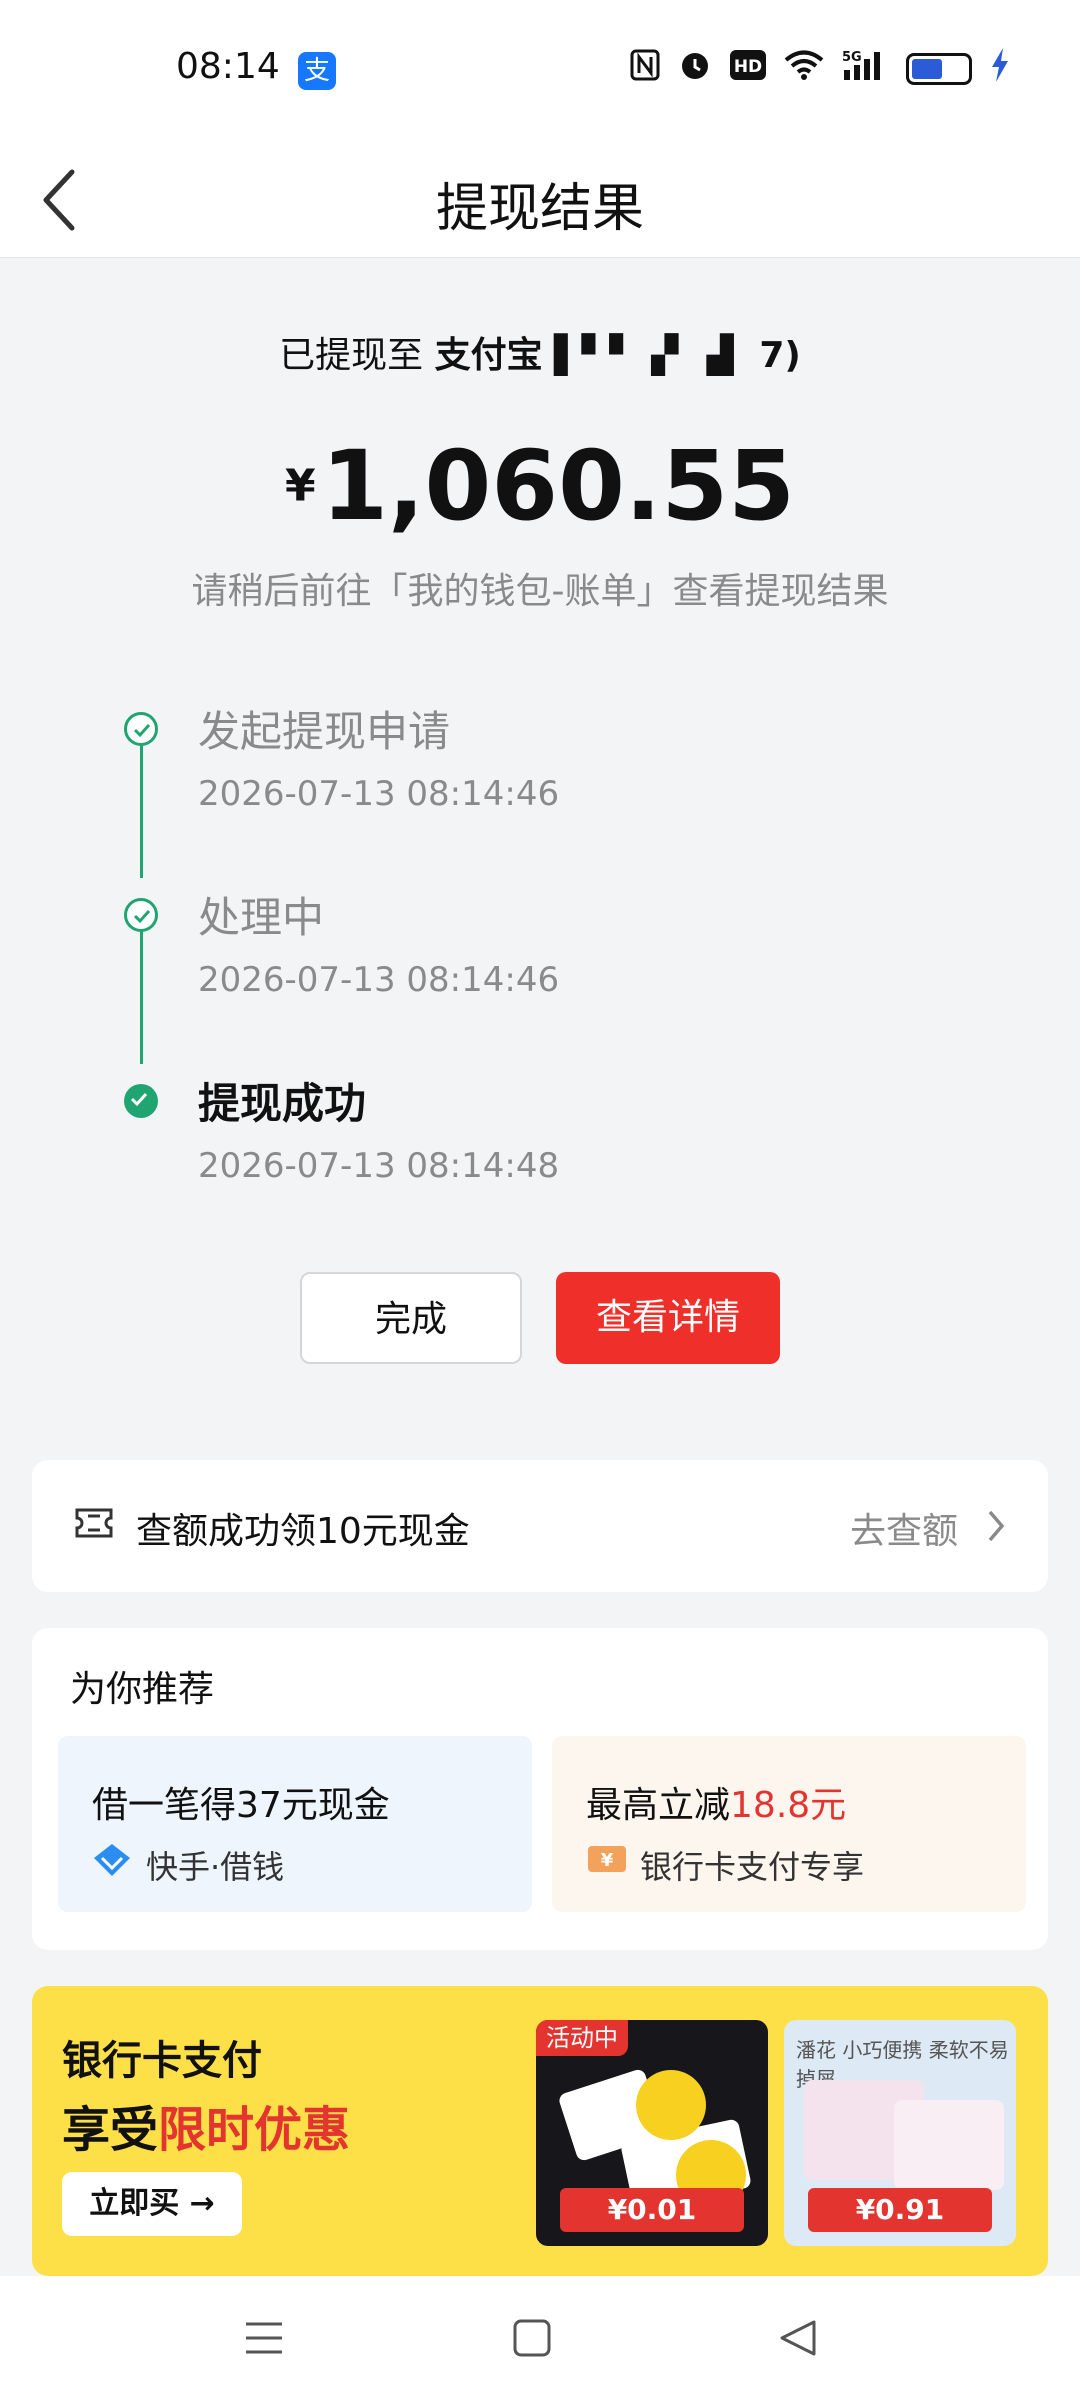  I want to click on battery-icon, so click(939, 69).